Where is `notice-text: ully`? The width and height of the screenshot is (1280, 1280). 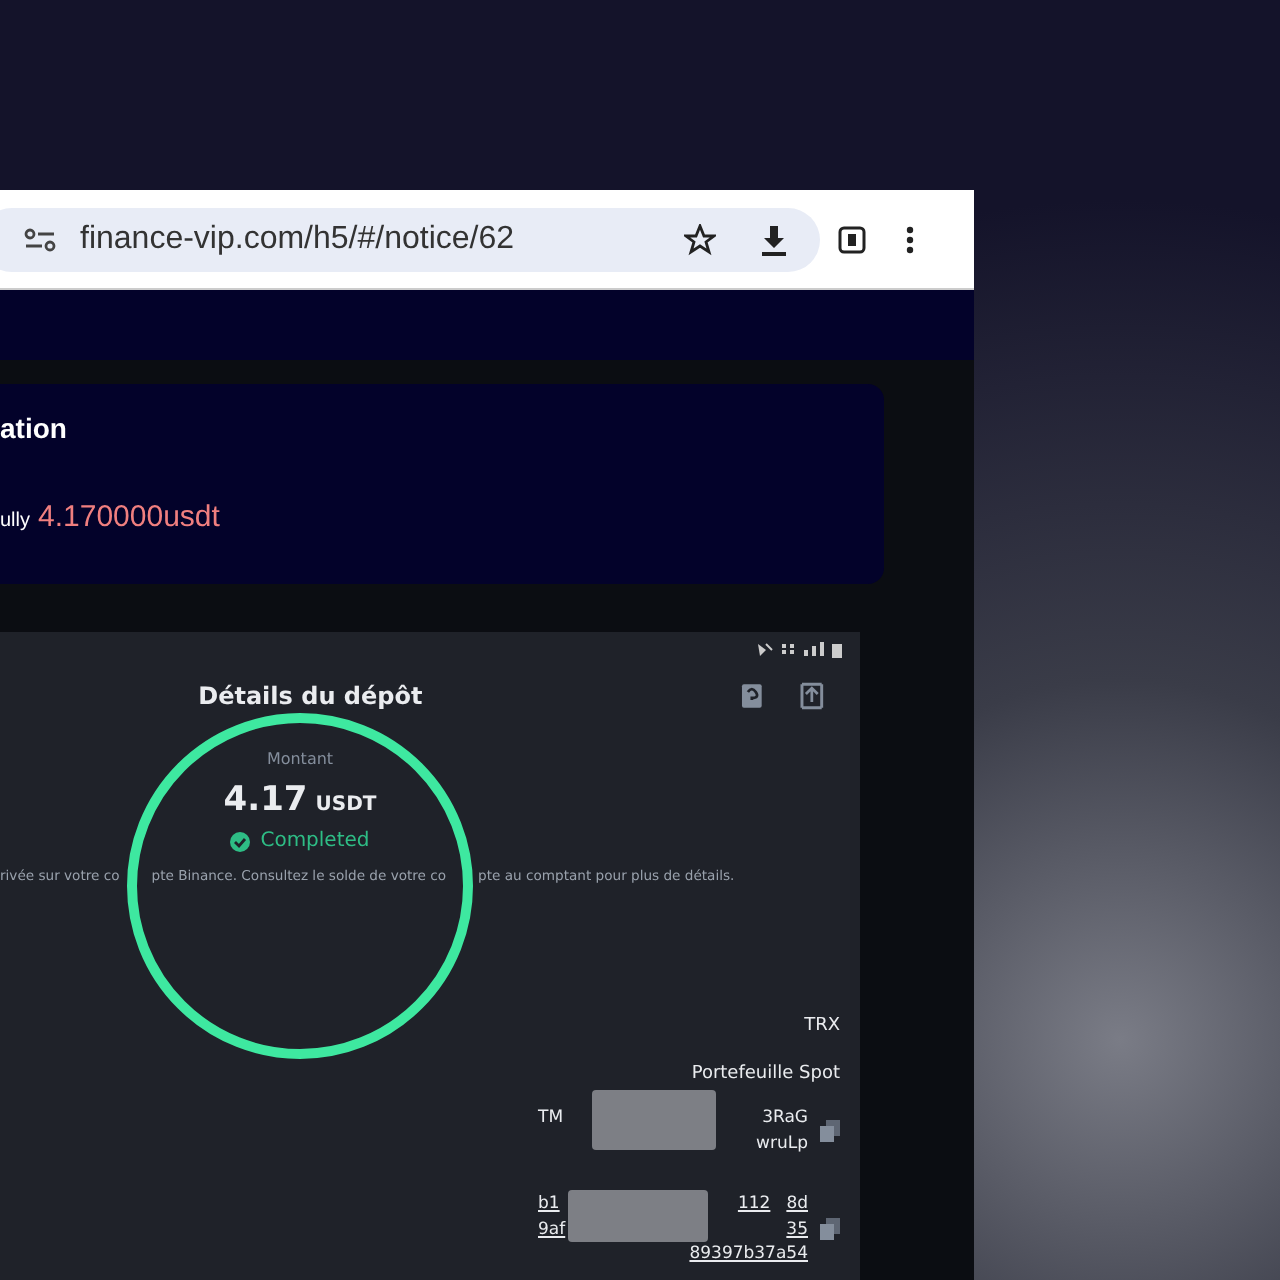 notice-text: ully is located at coordinates (15, 521).